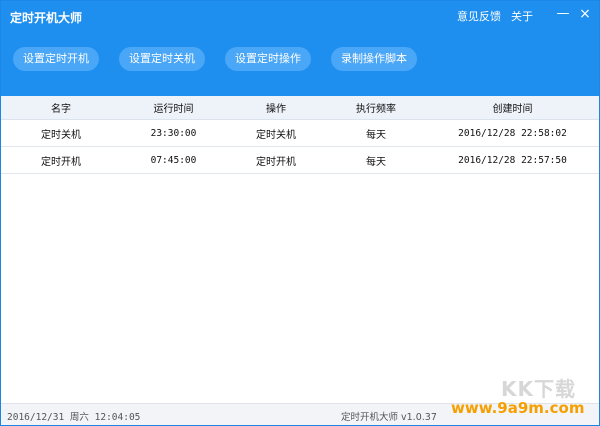  I want to click on cell-created-time: 2016/12/28 22:57:50, so click(512, 160).